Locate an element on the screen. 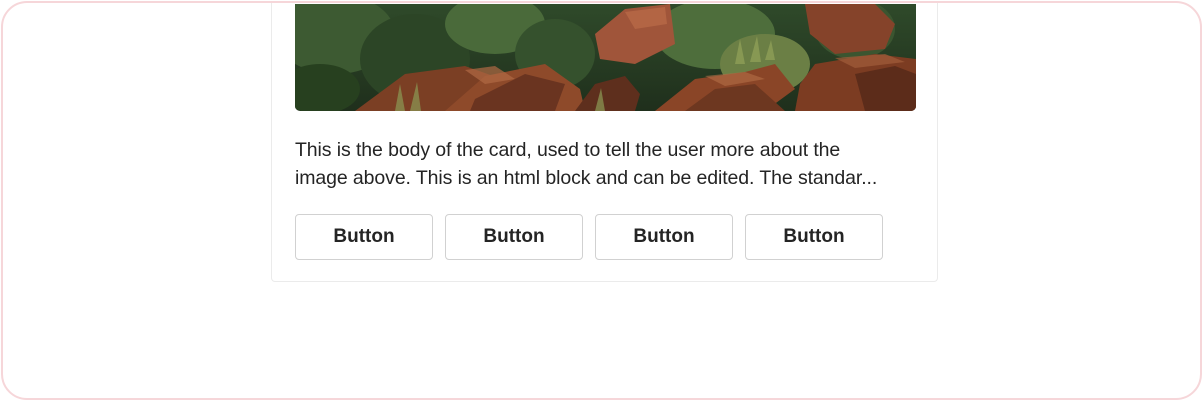 The width and height of the screenshot is (1204, 402). card-button-1: Button is located at coordinates (364, 237).